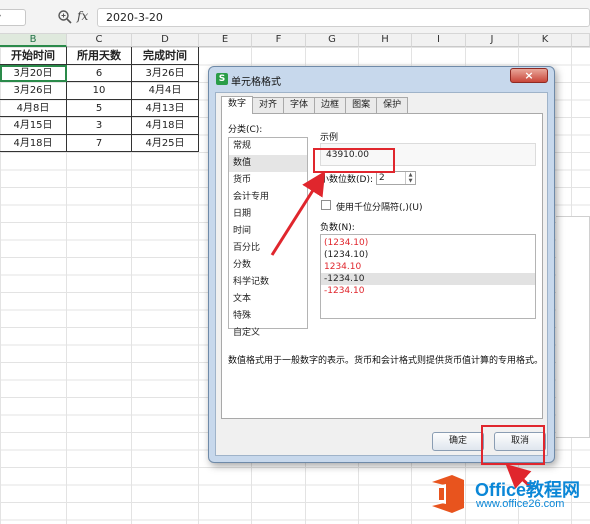  I want to click on table-cell: 4月25日, so click(165, 143).